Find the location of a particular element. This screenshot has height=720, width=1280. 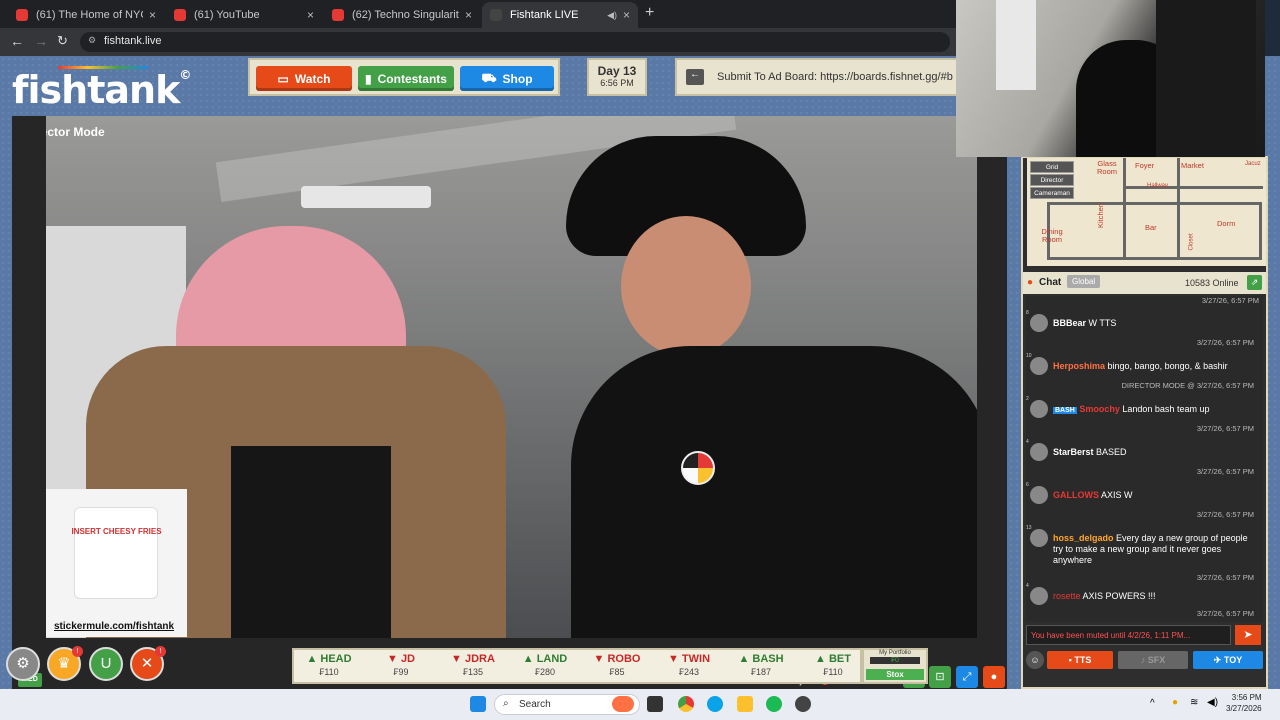

wifi-icon: ≋ is located at coordinates (1194, 702).